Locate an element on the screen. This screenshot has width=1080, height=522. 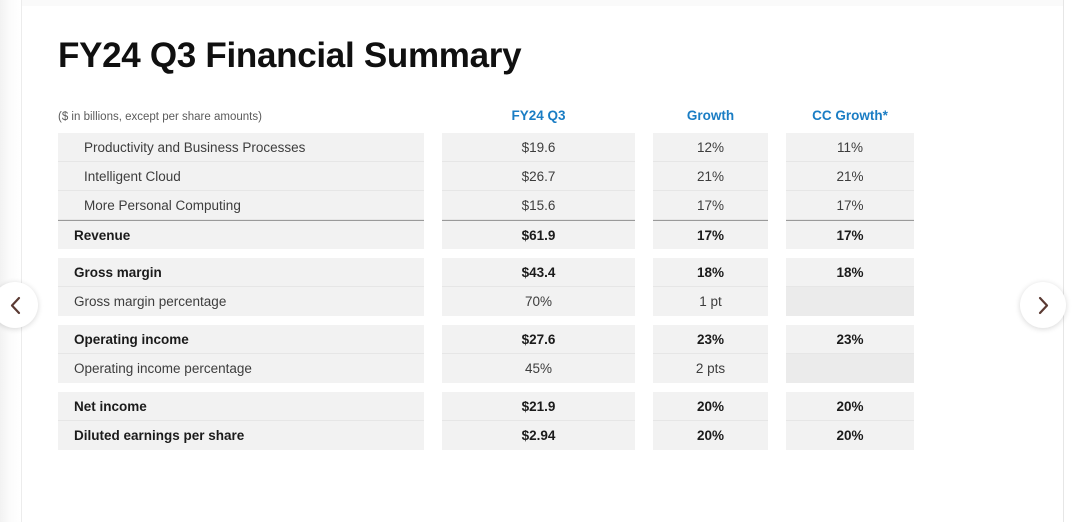
cell-value: $61.9 is located at coordinates (538, 235).